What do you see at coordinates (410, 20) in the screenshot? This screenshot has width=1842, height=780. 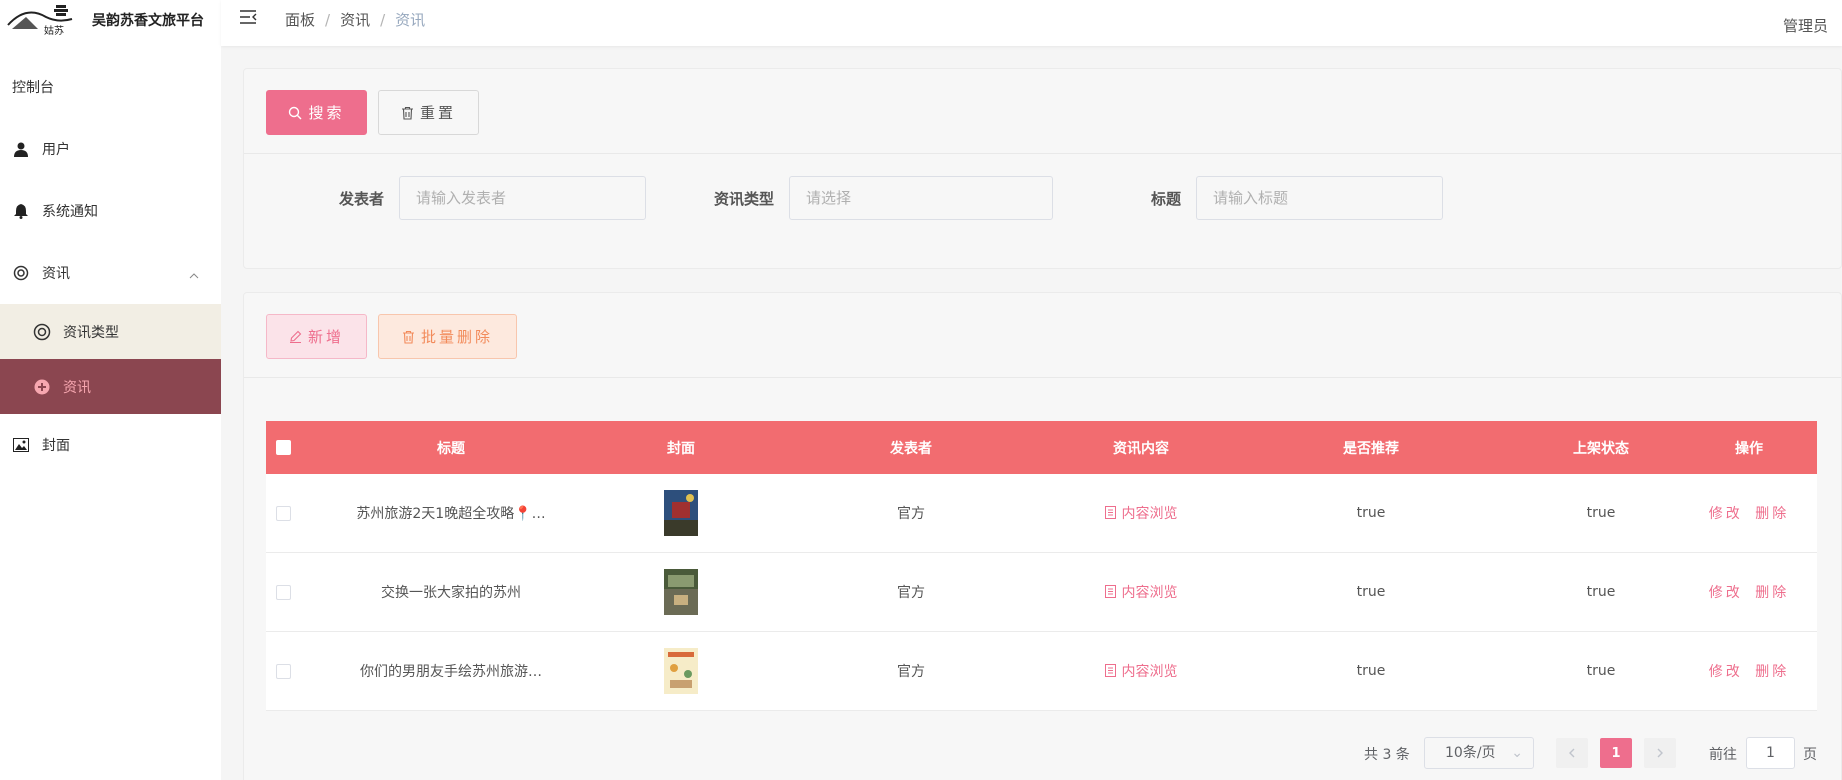 I see `breadcrumb-item-current: 资讯` at bounding box center [410, 20].